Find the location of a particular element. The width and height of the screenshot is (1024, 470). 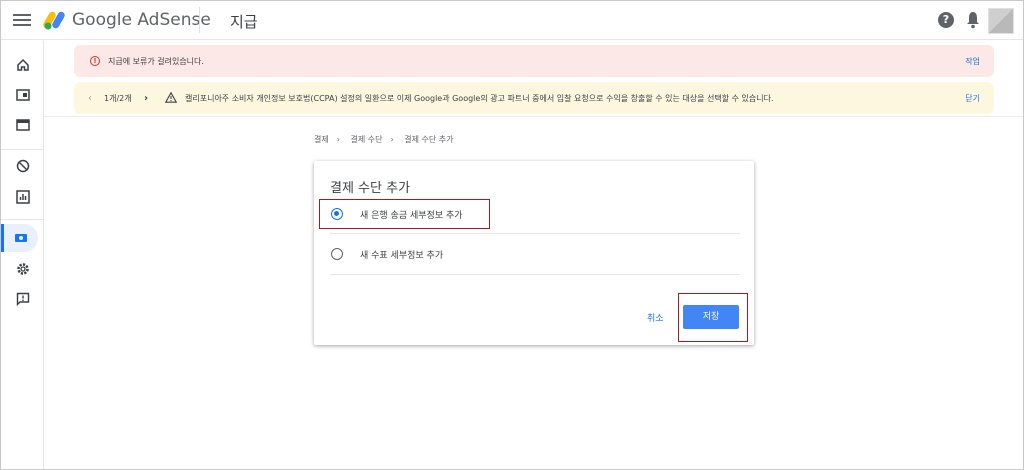

blocking-icon is located at coordinates (23, 166).